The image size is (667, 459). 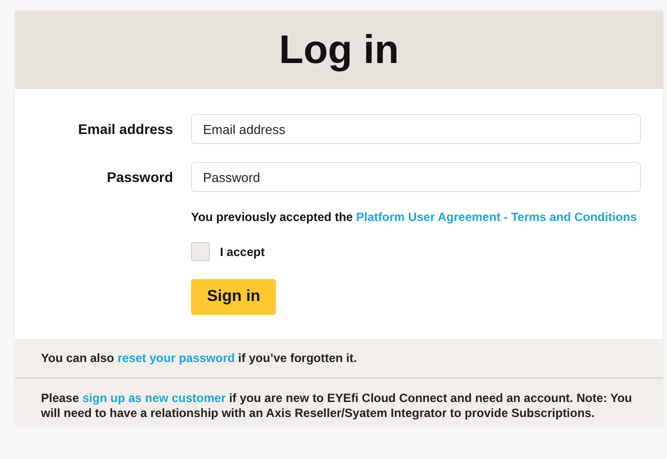 What do you see at coordinates (139, 177) in the screenshot?
I see `field-label: Password` at bounding box center [139, 177].